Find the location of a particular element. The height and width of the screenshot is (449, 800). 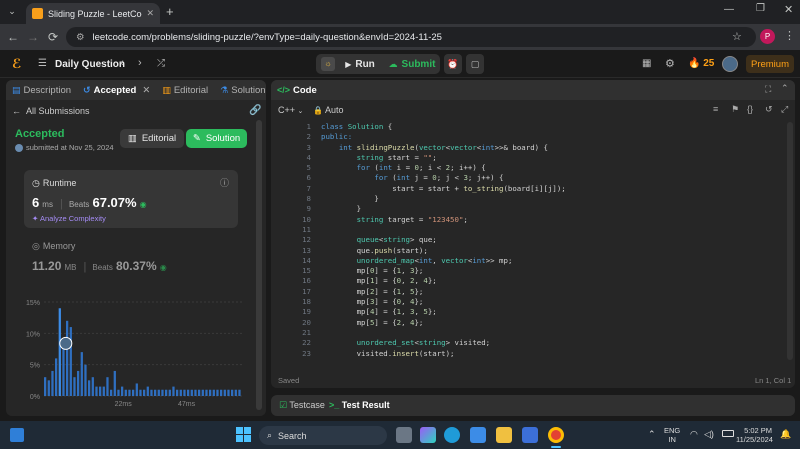

editorial-button: ▥ Editorial is located at coordinates (152, 138).